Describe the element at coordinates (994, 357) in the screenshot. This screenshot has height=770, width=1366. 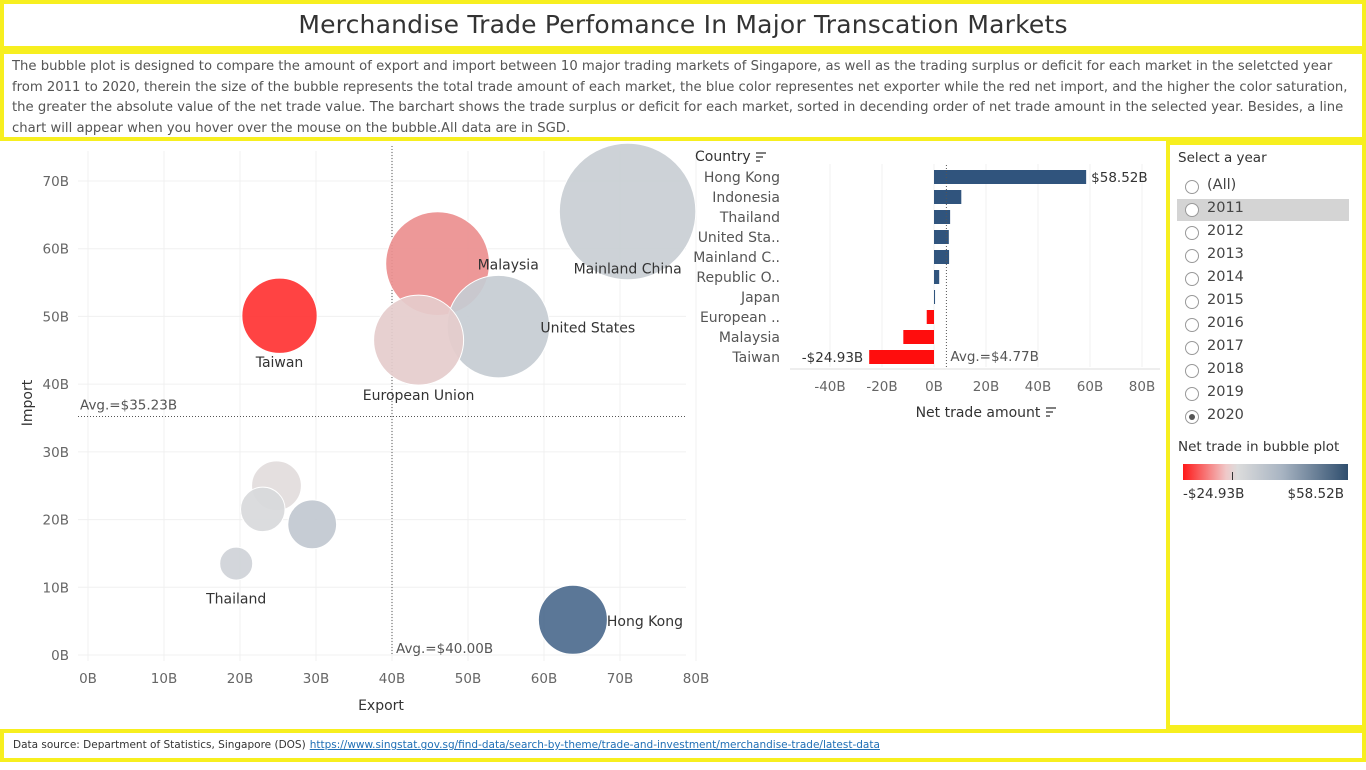
I see `bar-avg-label: Avg.=$4.77B` at that location.